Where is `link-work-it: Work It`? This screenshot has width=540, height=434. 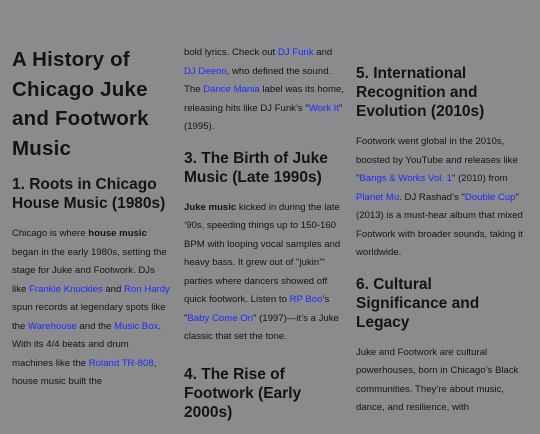 link-work-it: Work It is located at coordinates (324, 108).